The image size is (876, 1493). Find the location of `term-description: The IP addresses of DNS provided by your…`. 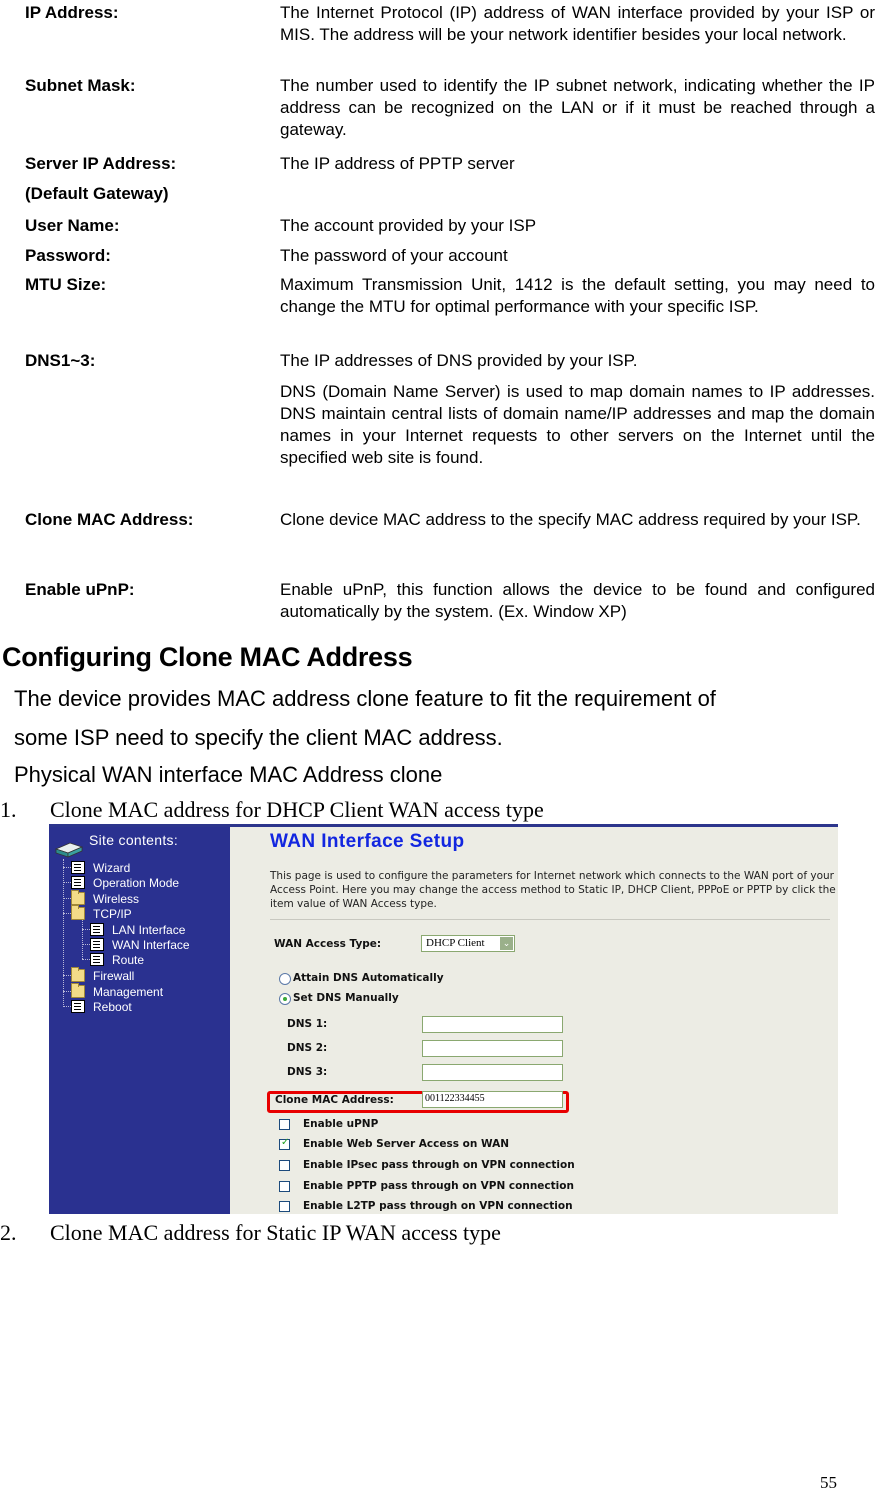

term-description: The IP addresses of DNS provided by your… is located at coordinates (459, 360).